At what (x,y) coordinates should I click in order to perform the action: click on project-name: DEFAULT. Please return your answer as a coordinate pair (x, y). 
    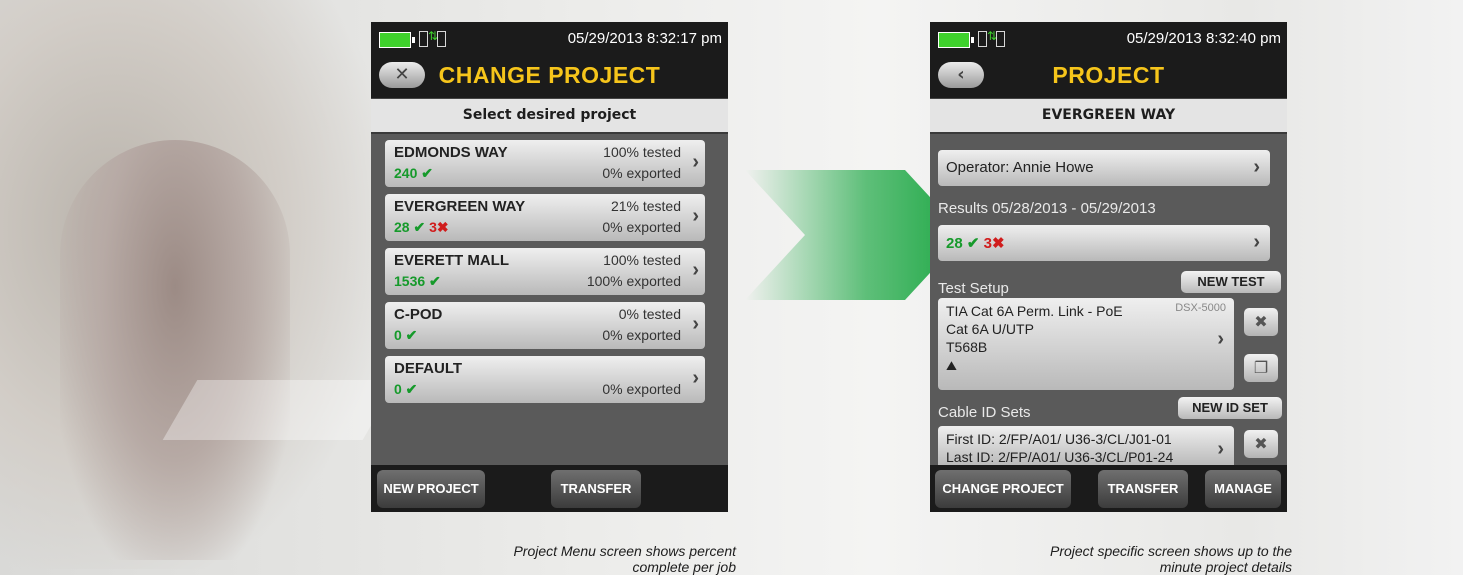
    Looking at the image, I should click on (428, 368).